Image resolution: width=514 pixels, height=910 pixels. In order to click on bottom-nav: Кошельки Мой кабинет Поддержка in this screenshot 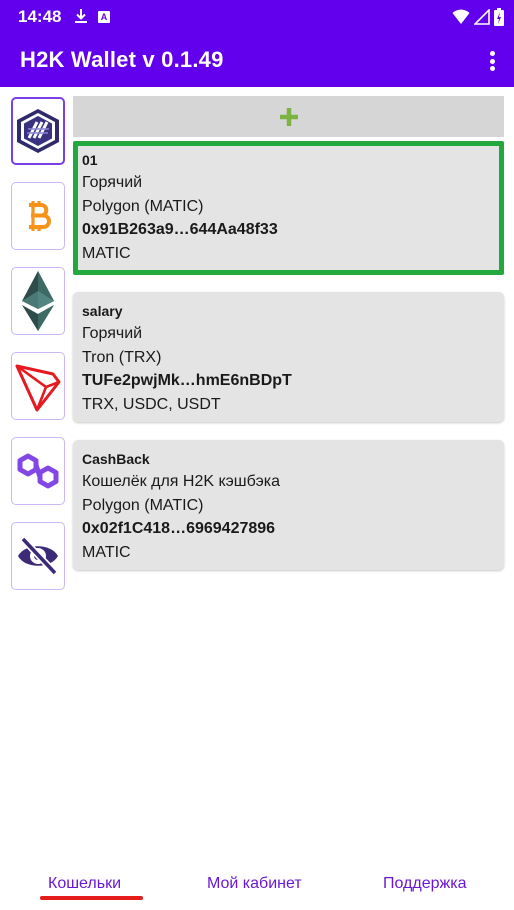, I will do `click(257, 885)`.